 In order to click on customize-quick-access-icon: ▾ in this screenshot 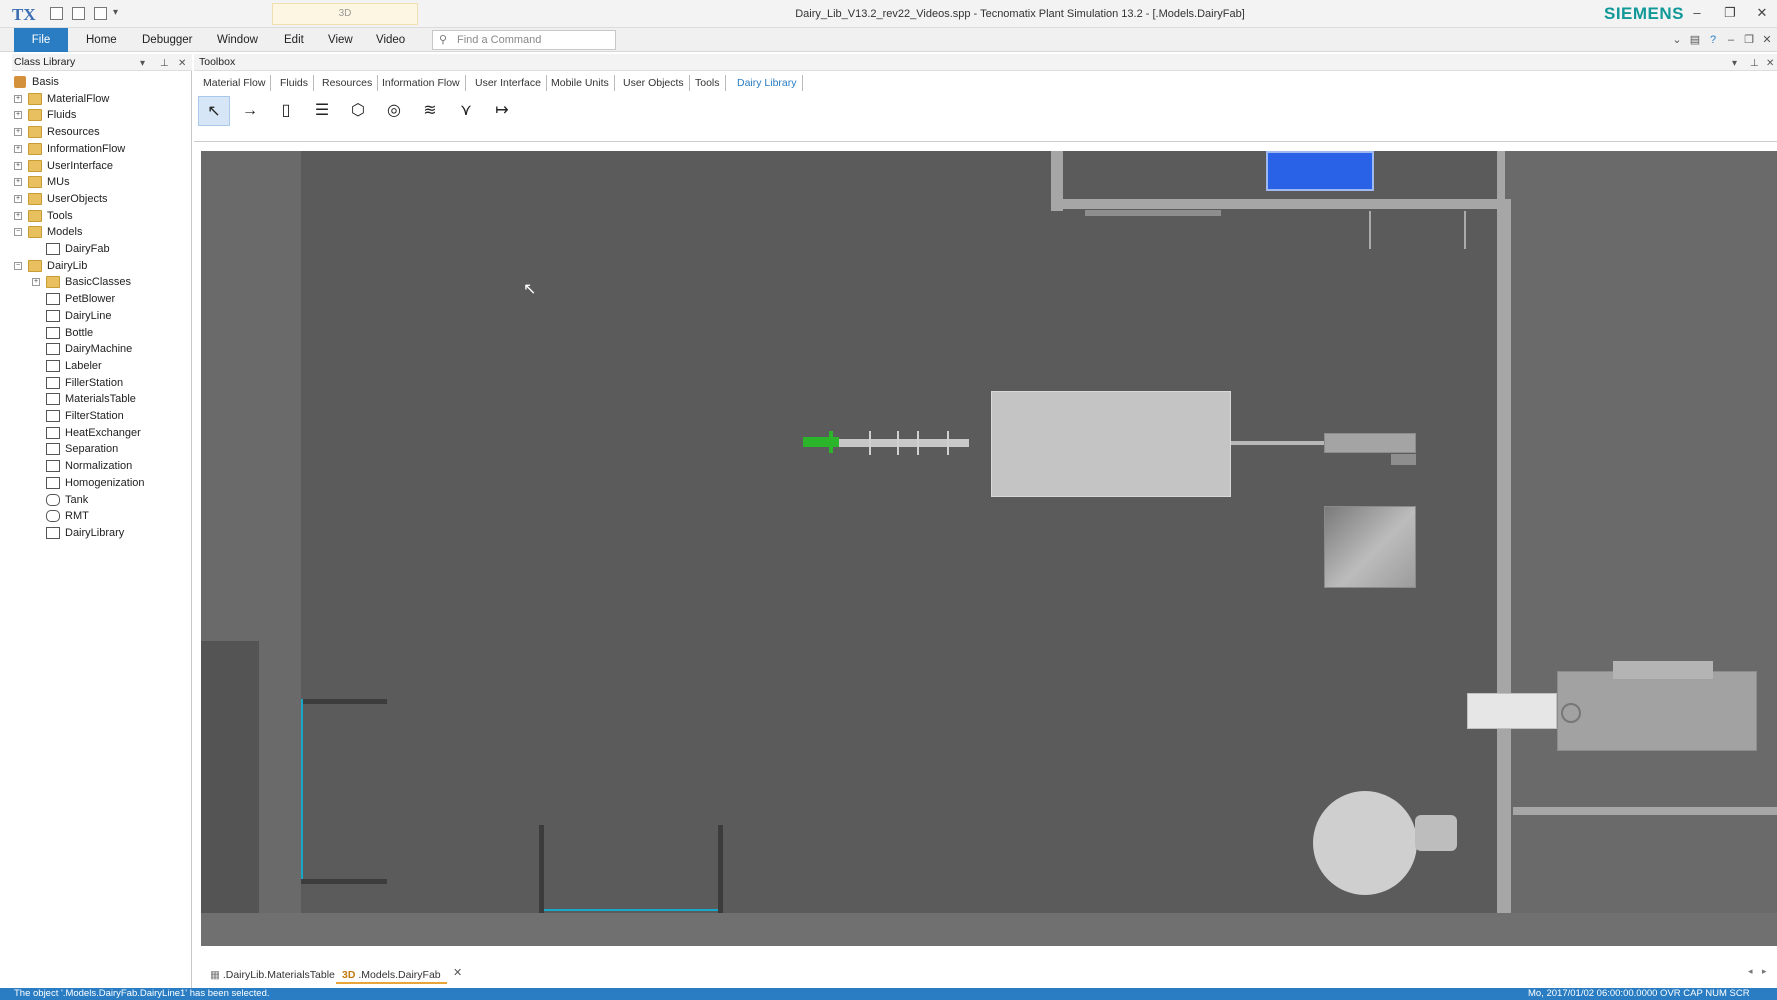, I will do `click(115, 12)`.